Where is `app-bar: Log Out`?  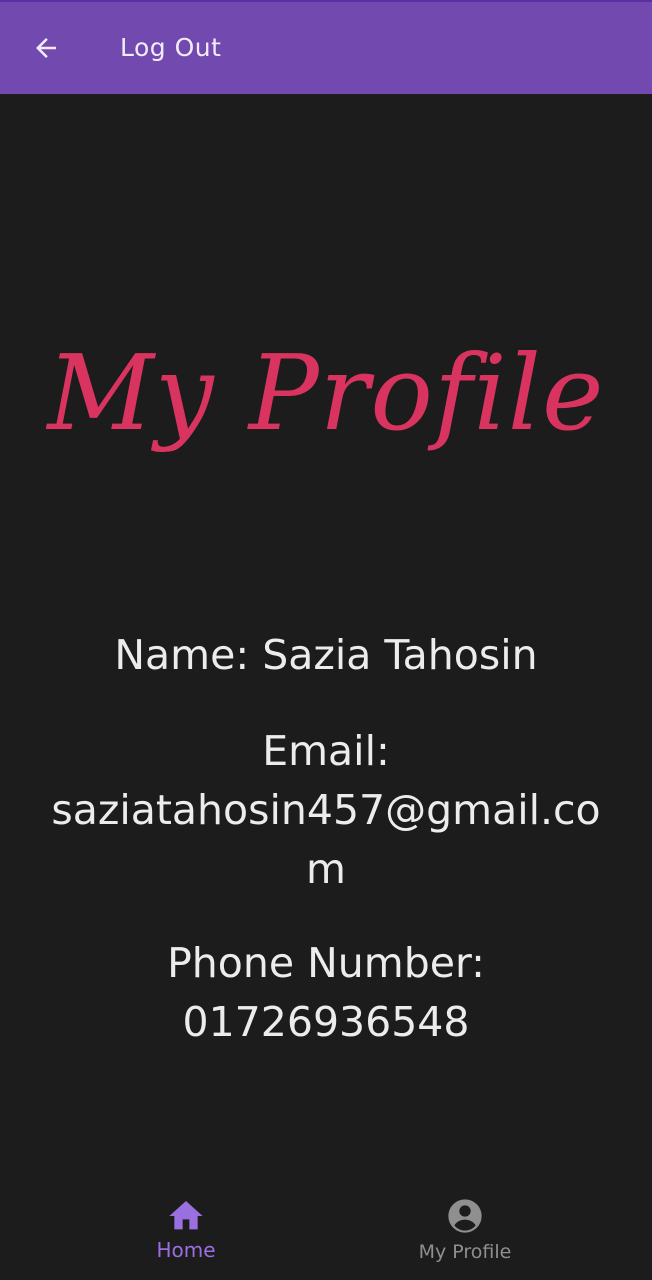
app-bar: Log Out is located at coordinates (326, 47).